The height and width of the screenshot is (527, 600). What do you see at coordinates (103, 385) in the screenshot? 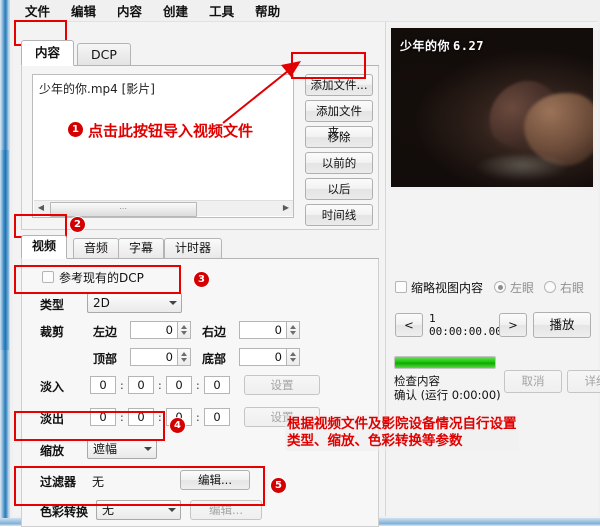
I see `fade-in-hours: 0` at bounding box center [103, 385].